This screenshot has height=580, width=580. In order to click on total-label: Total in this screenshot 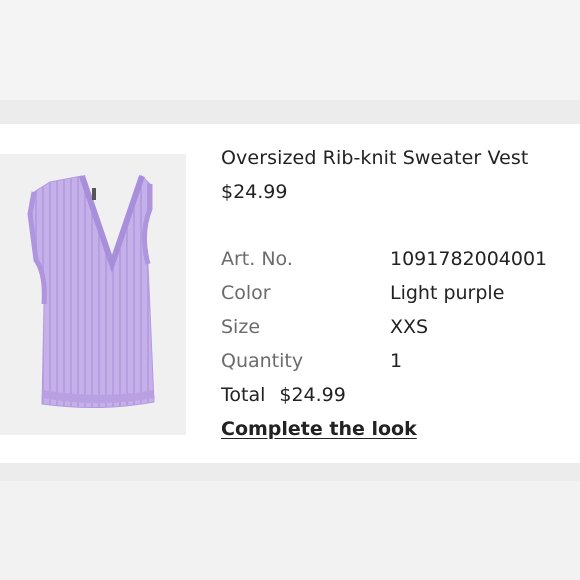, I will do `click(243, 395)`.